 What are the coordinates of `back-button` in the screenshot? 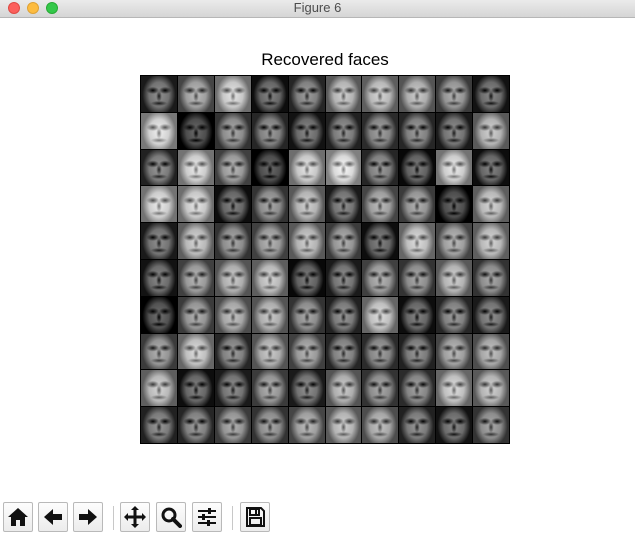 It's located at (53, 517).